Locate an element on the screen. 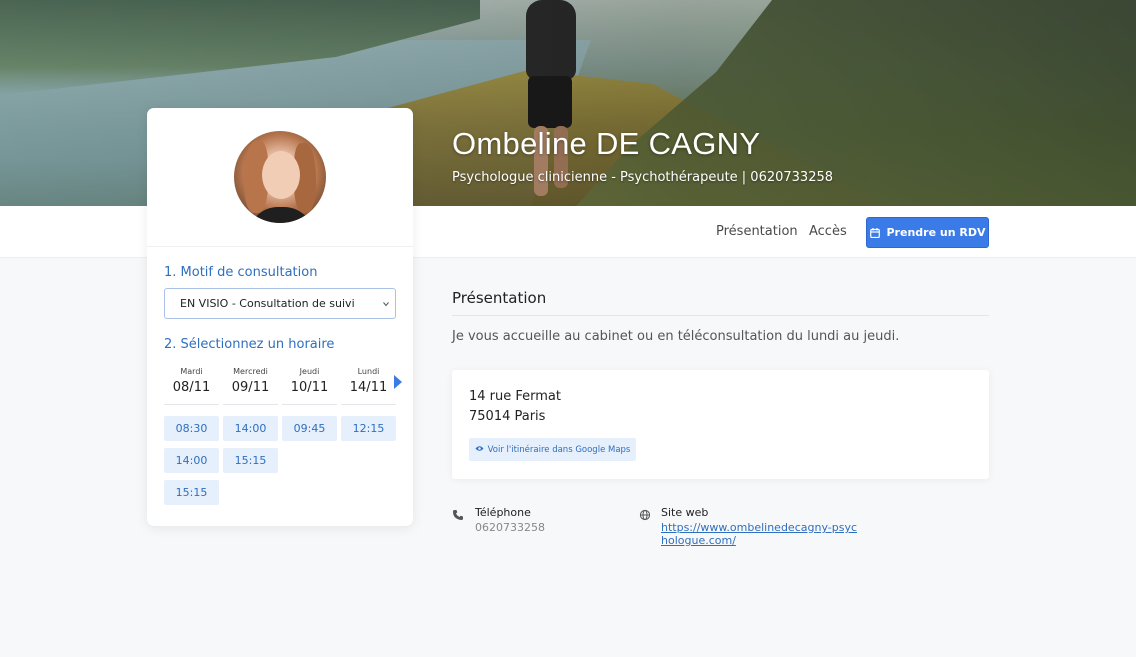  globe-icon is located at coordinates (645, 513).